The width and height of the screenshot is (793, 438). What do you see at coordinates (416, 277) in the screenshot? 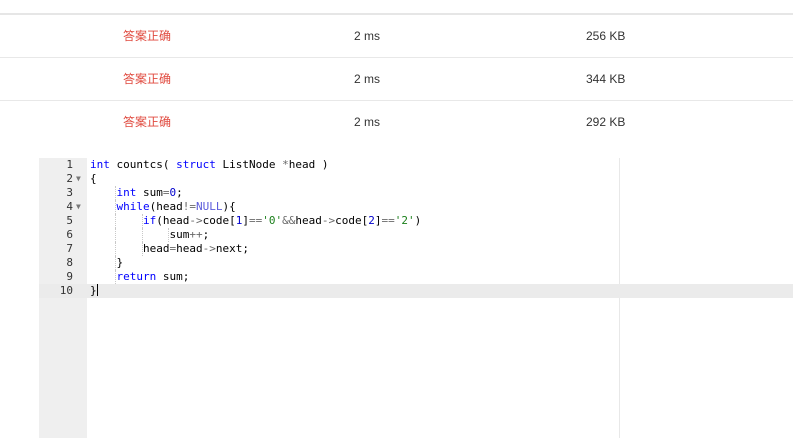
I see `code-line: 9 return sum;` at bounding box center [416, 277].